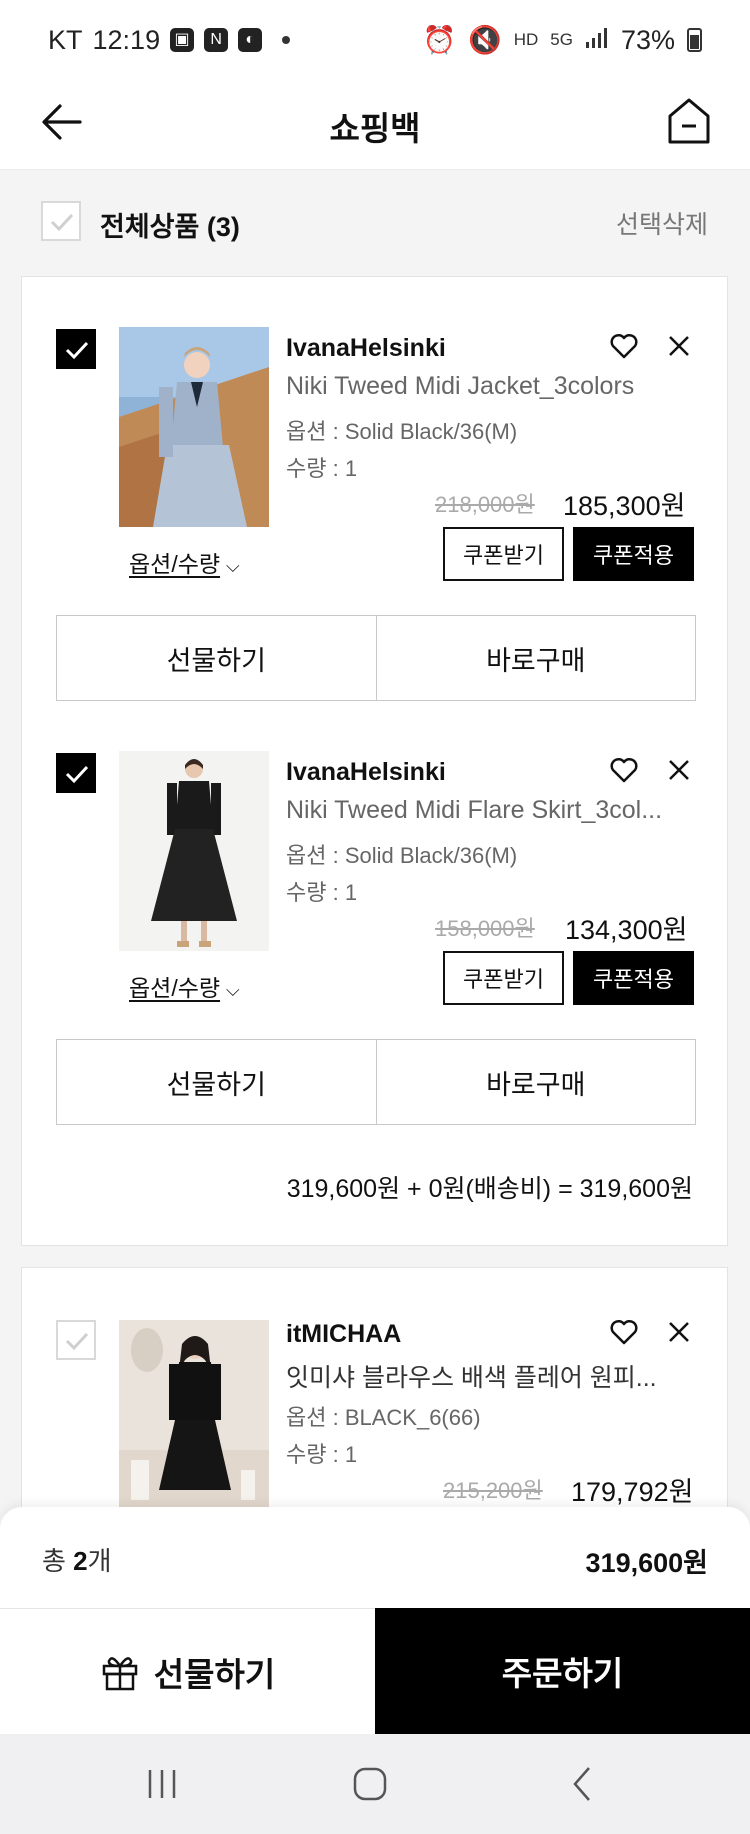 Image resolution: width=750 pixels, height=1834 pixels. I want to click on carrier: KT, so click(65, 39).